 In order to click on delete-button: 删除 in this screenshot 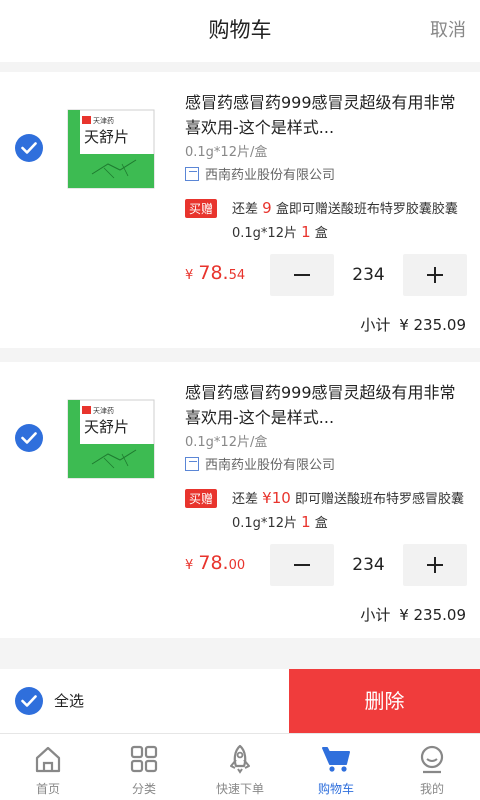, I will do `click(384, 701)`.